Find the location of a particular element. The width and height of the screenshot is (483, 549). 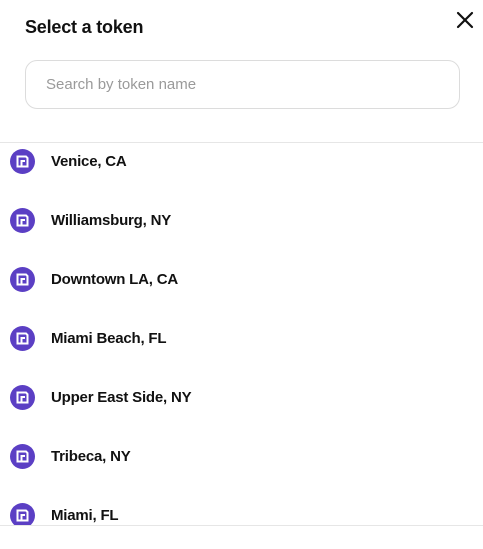

token-list-item: Tribeca, NY is located at coordinates (241, 456).